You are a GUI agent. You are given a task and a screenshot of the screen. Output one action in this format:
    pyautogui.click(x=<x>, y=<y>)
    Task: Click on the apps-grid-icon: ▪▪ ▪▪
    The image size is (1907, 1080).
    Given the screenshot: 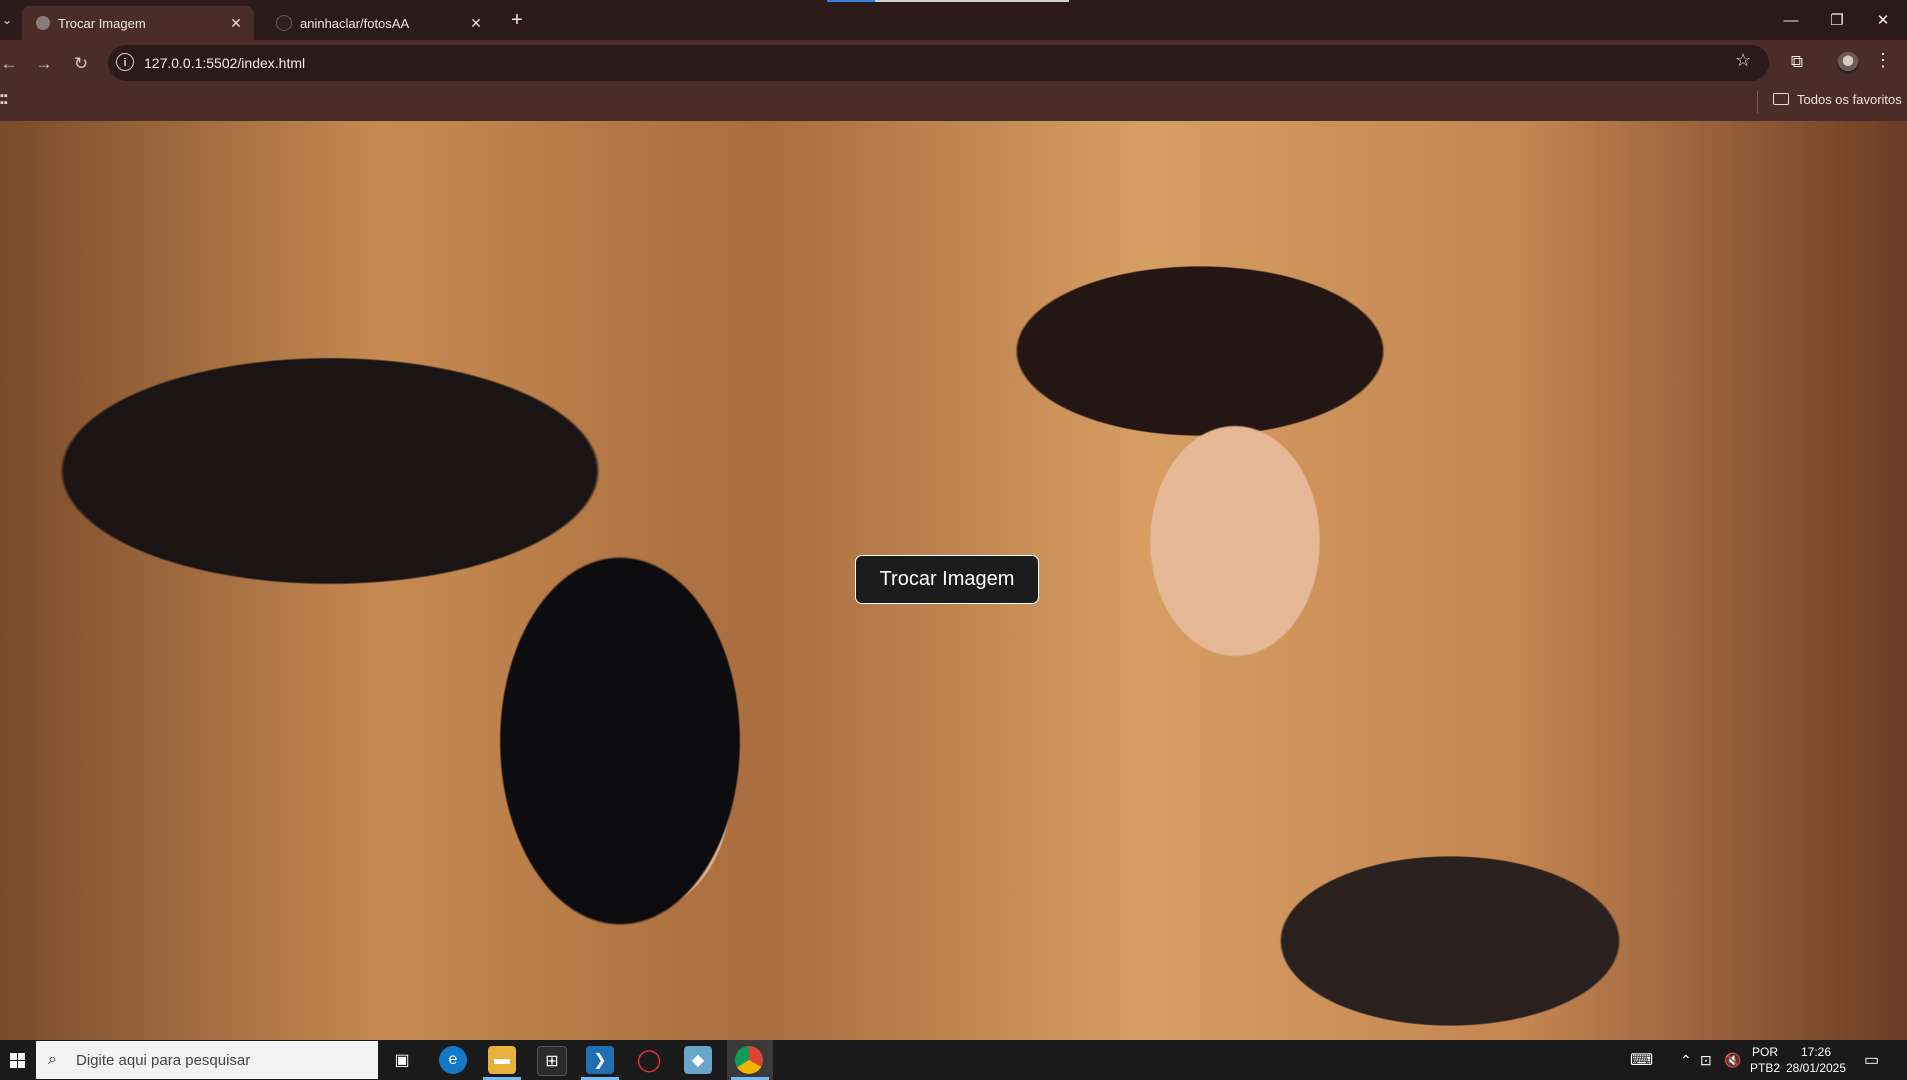 What is the action you would take?
    pyautogui.click(x=7, y=100)
    